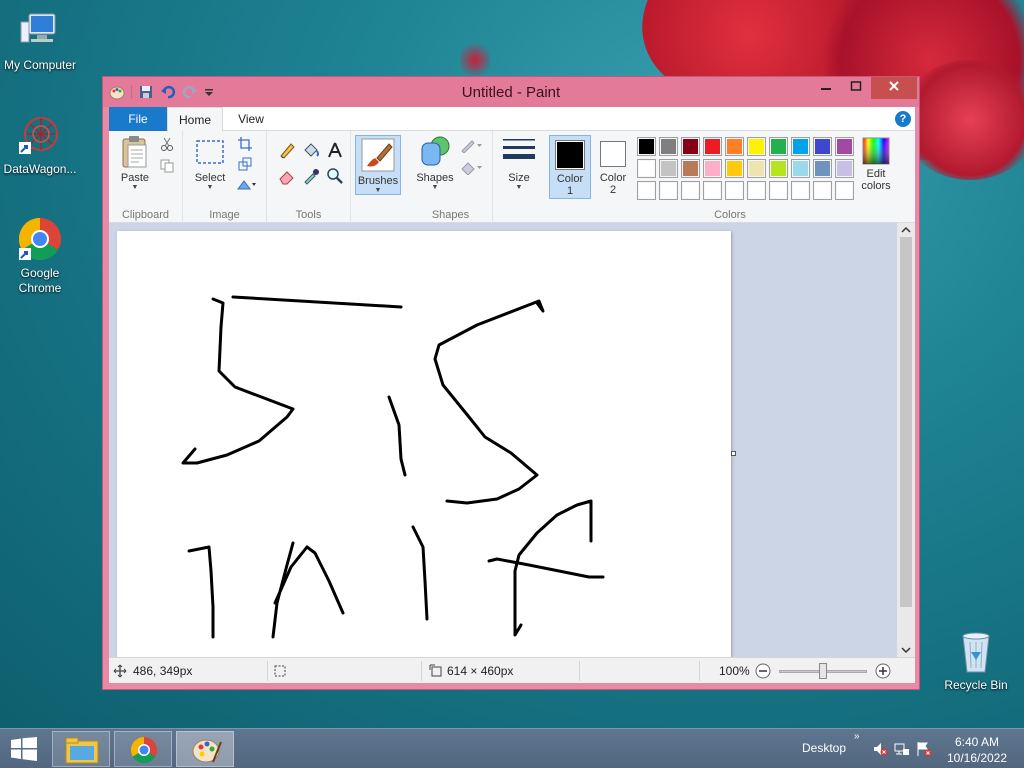 This screenshot has height=768, width=1024. I want to click on close-button, so click(894, 88).